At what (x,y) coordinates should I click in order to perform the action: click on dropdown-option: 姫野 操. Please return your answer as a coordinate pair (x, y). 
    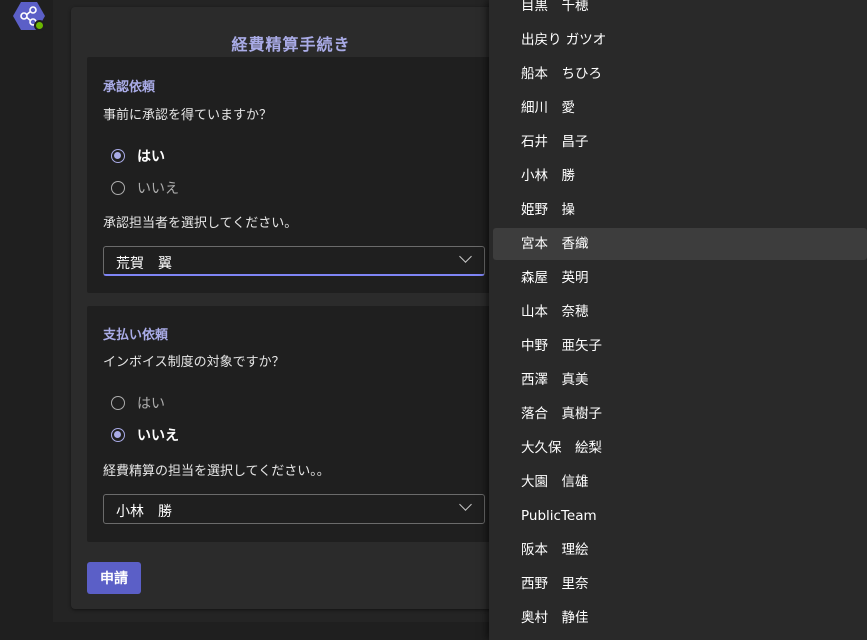
    Looking at the image, I should click on (680, 210).